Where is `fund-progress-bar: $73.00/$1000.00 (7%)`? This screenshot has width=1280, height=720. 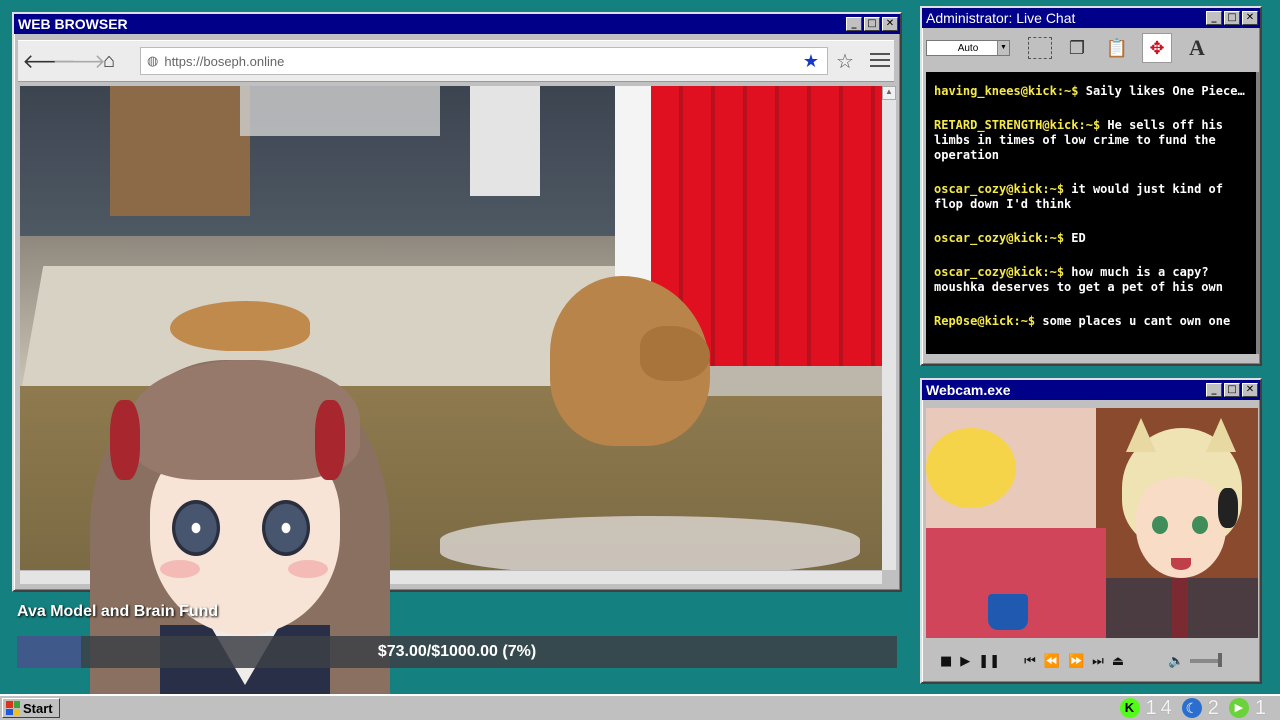 fund-progress-bar: $73.00/$1000.00 (7%) is located at coordinates (457, 652).